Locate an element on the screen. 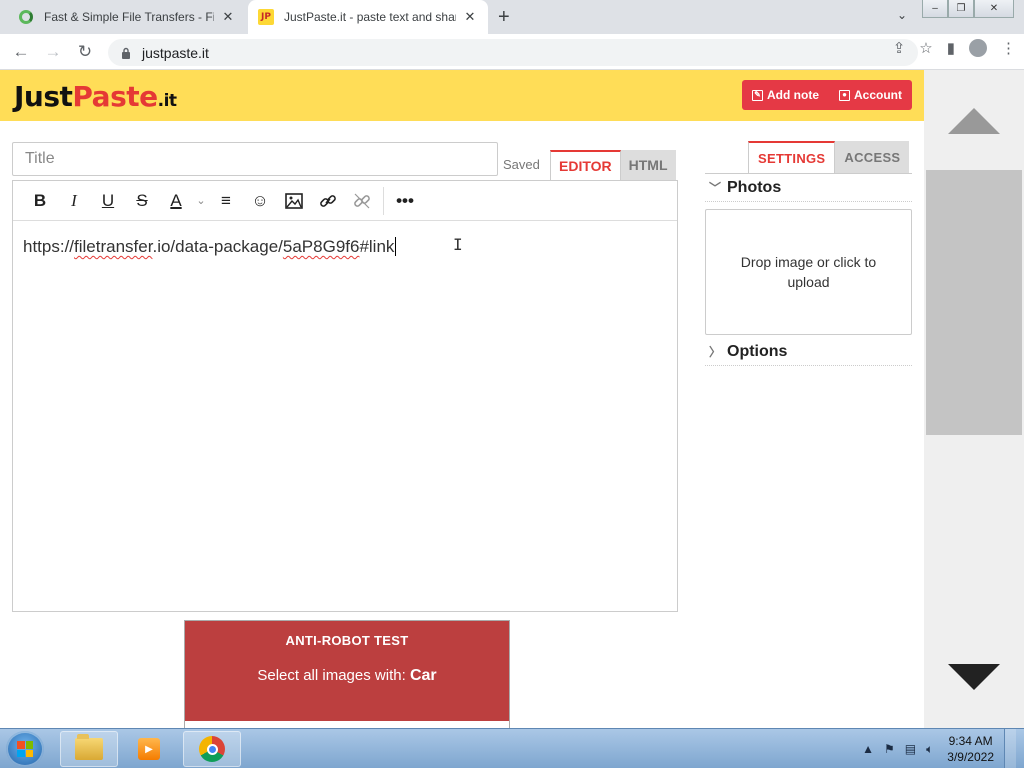 The width and height of the screenshot is (1024, 768). menu-kebab-icon: ⋮ is located at coordinates (1008, 48).